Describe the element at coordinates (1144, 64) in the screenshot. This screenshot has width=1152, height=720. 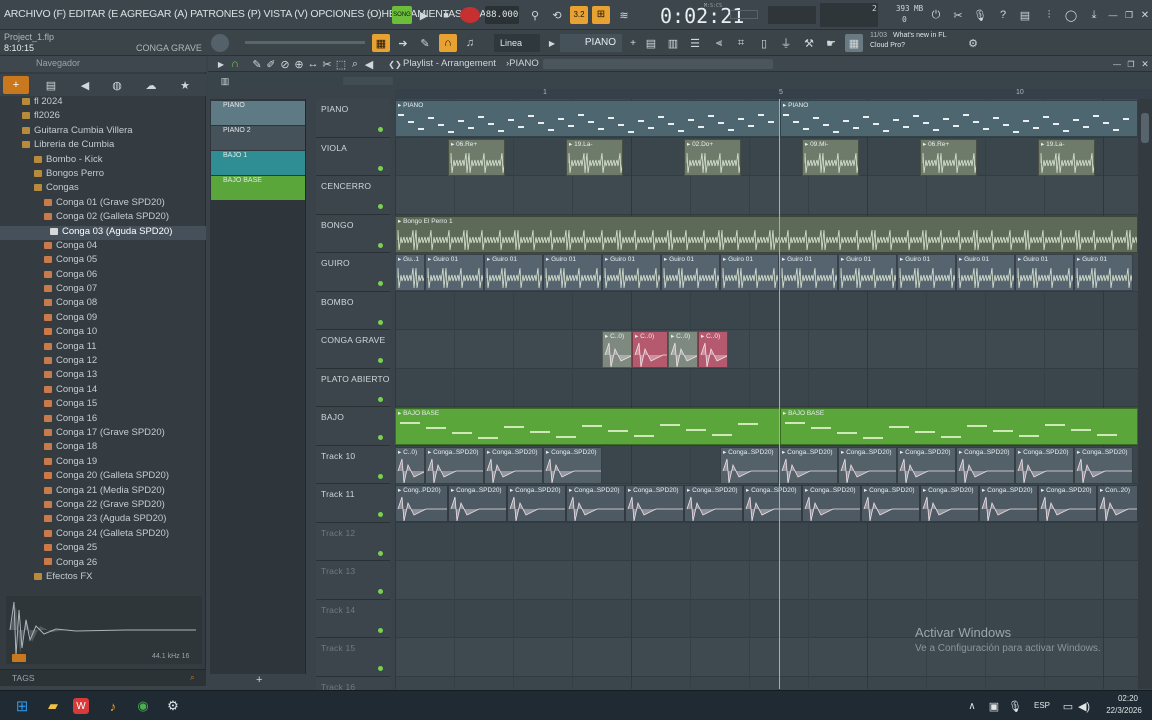
I see `playlist-close-icon: ✕` at that location.